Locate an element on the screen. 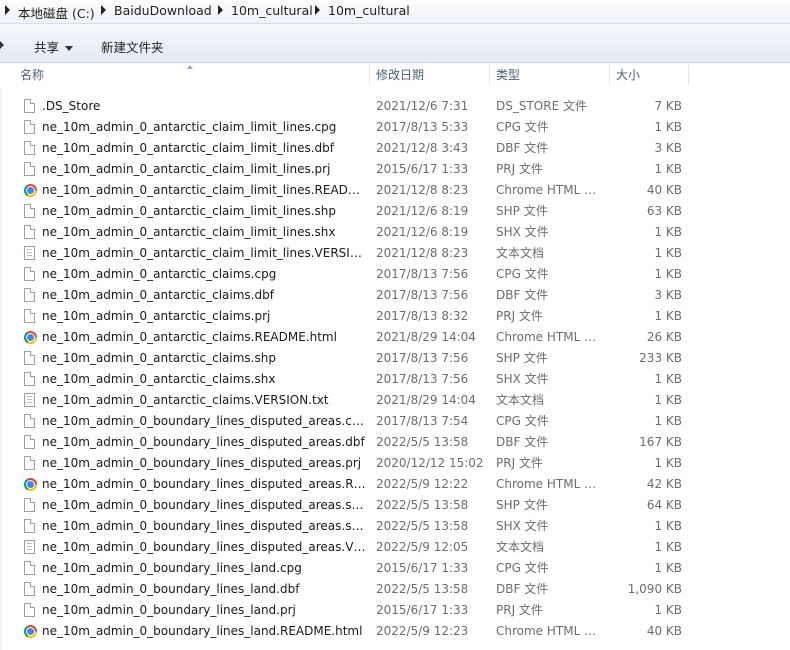  file-date: 2021/12/6 8:19 is located at coordinates (422, 232).